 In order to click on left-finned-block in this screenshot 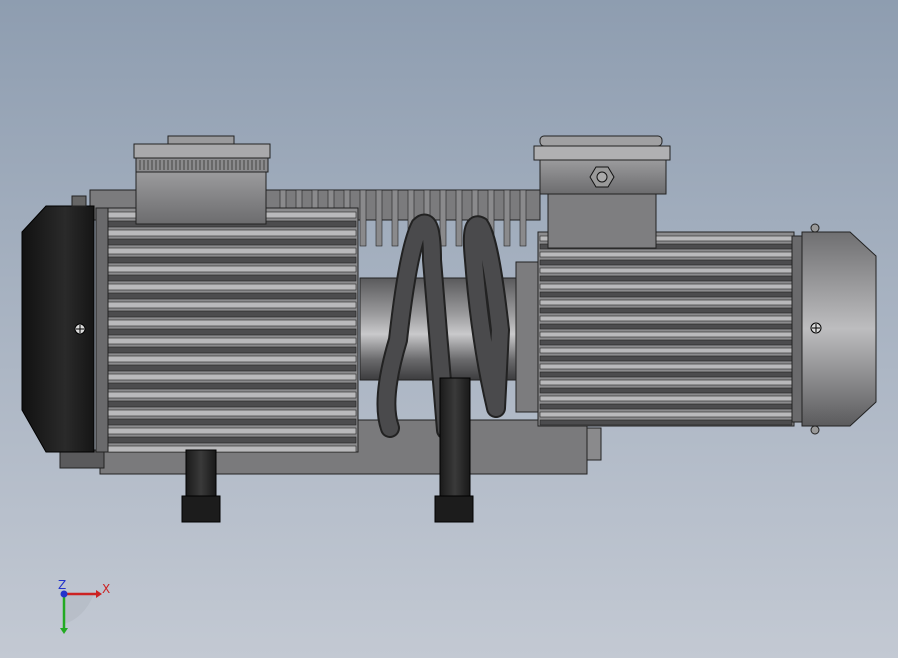, I will do `click(227, 330)`.